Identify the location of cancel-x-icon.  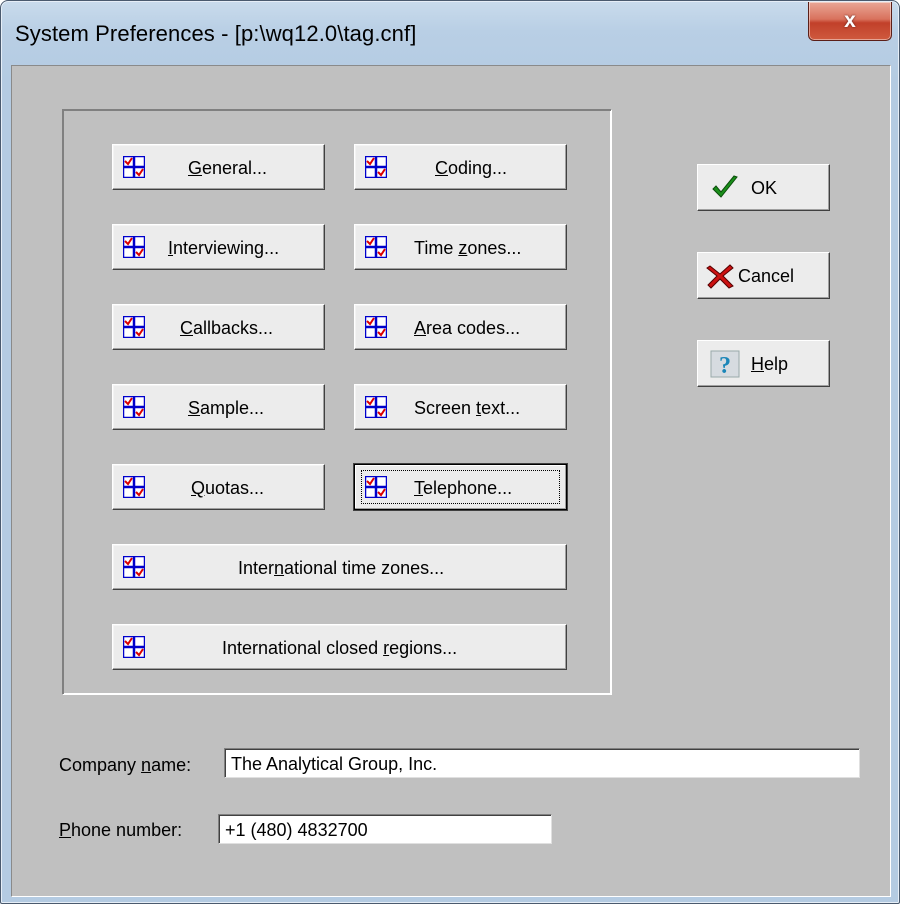
(720, 276).